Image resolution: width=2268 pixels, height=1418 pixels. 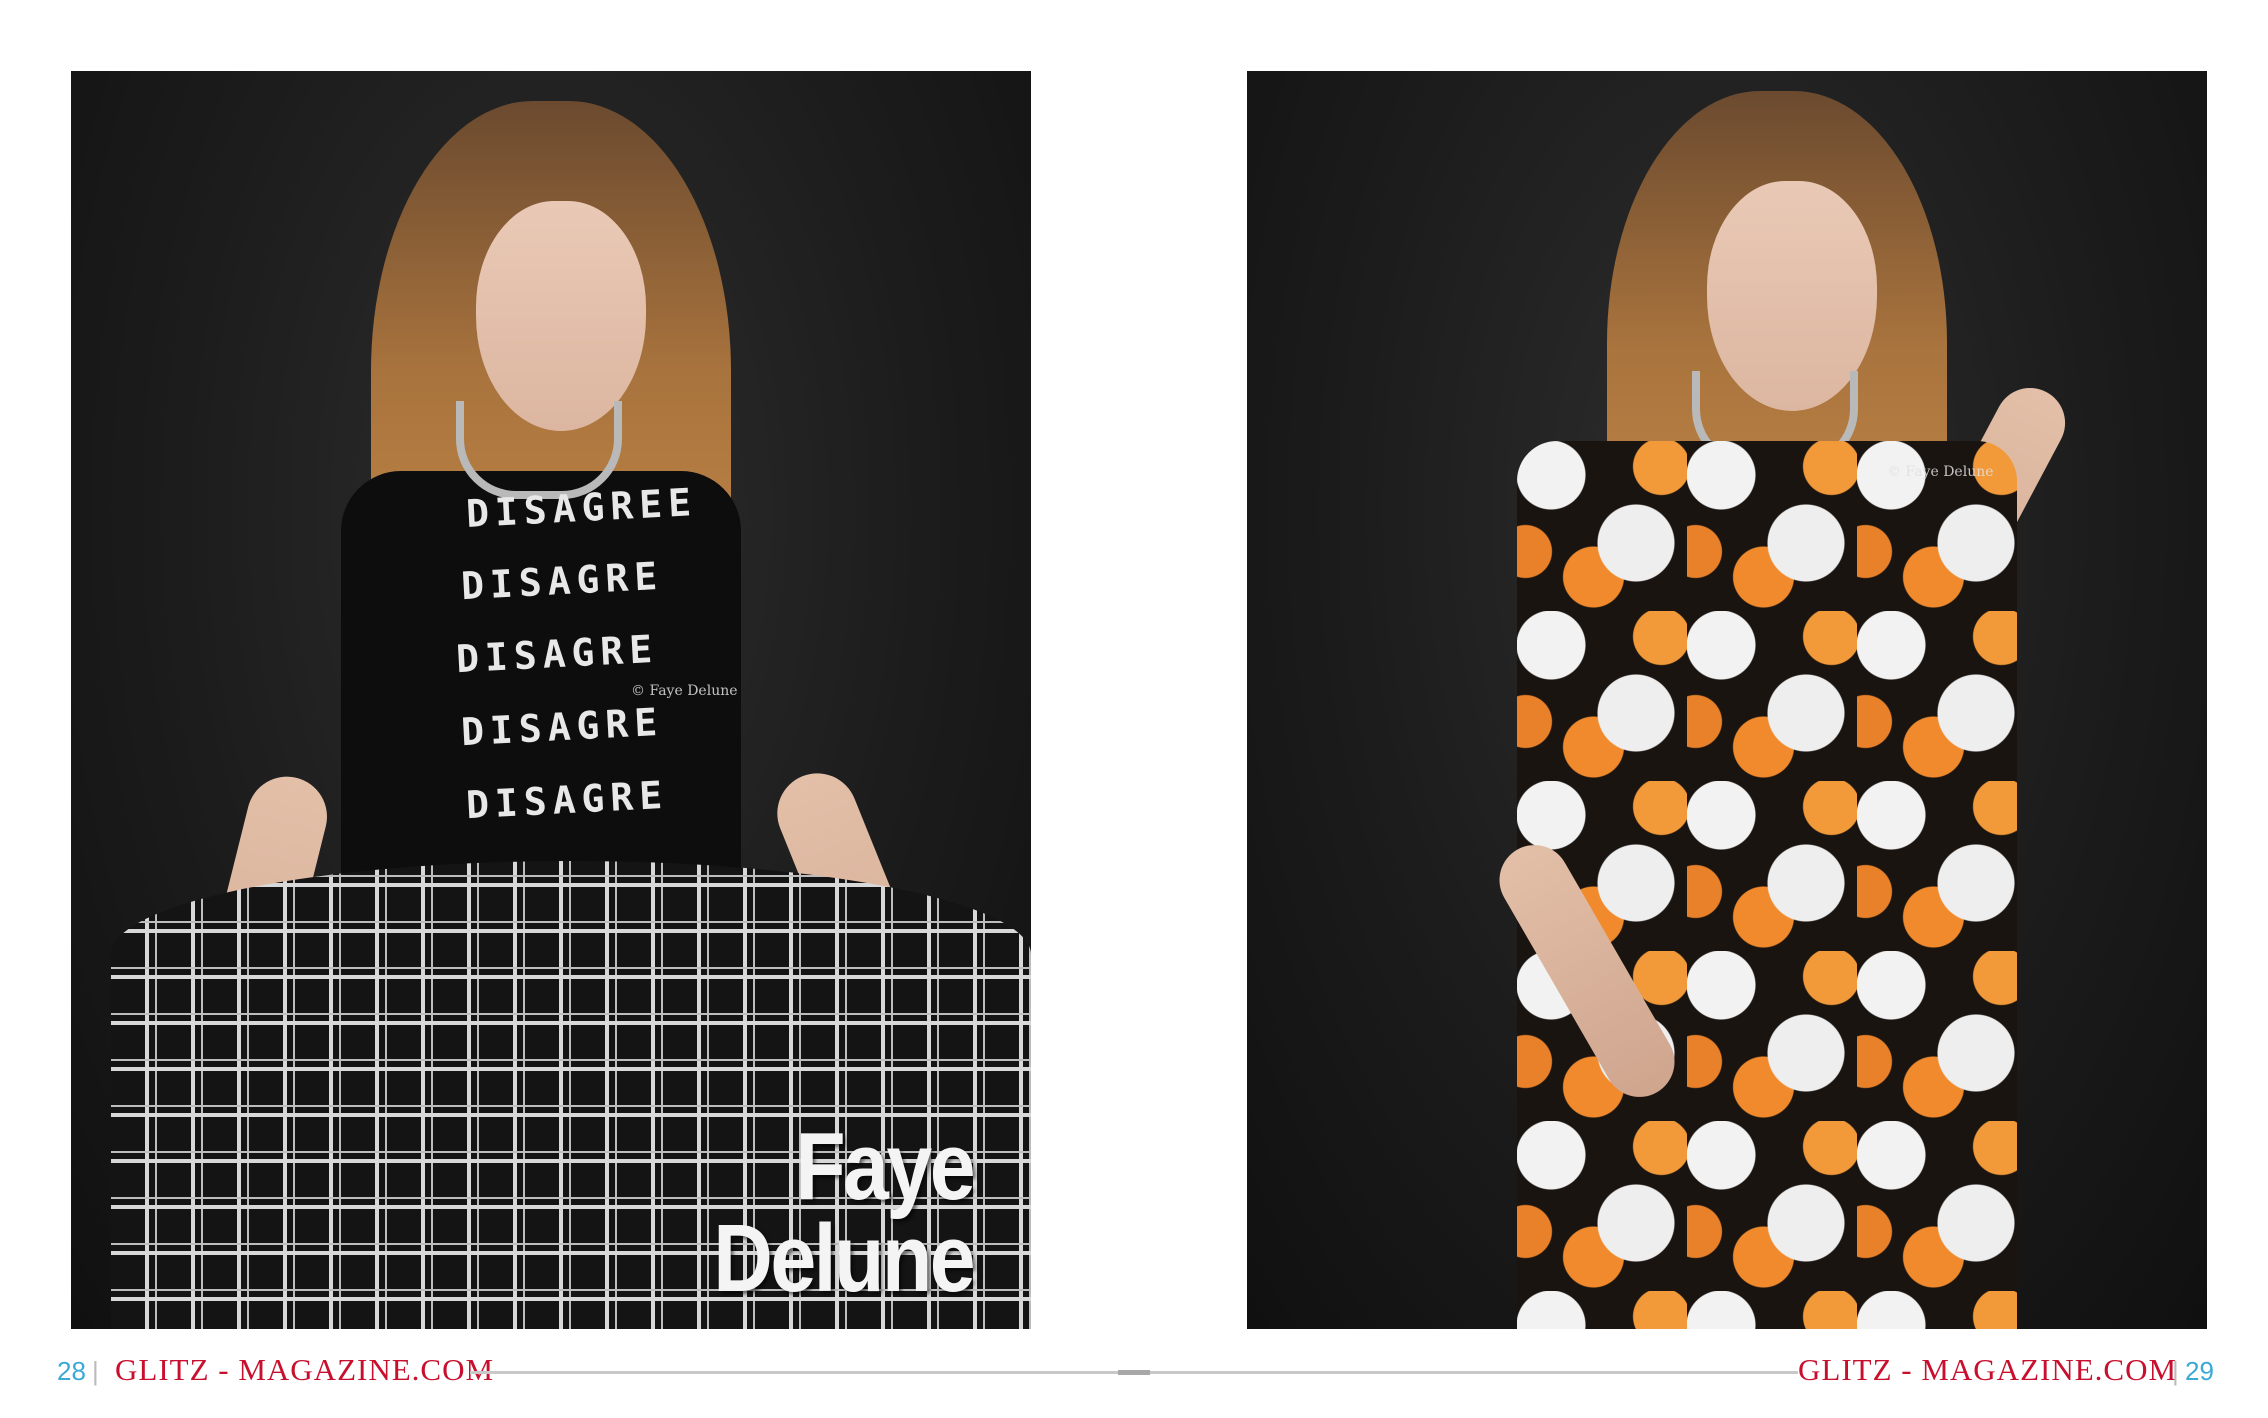 I want to click on model-skull-print-dress, so click(x=1767, y=885).